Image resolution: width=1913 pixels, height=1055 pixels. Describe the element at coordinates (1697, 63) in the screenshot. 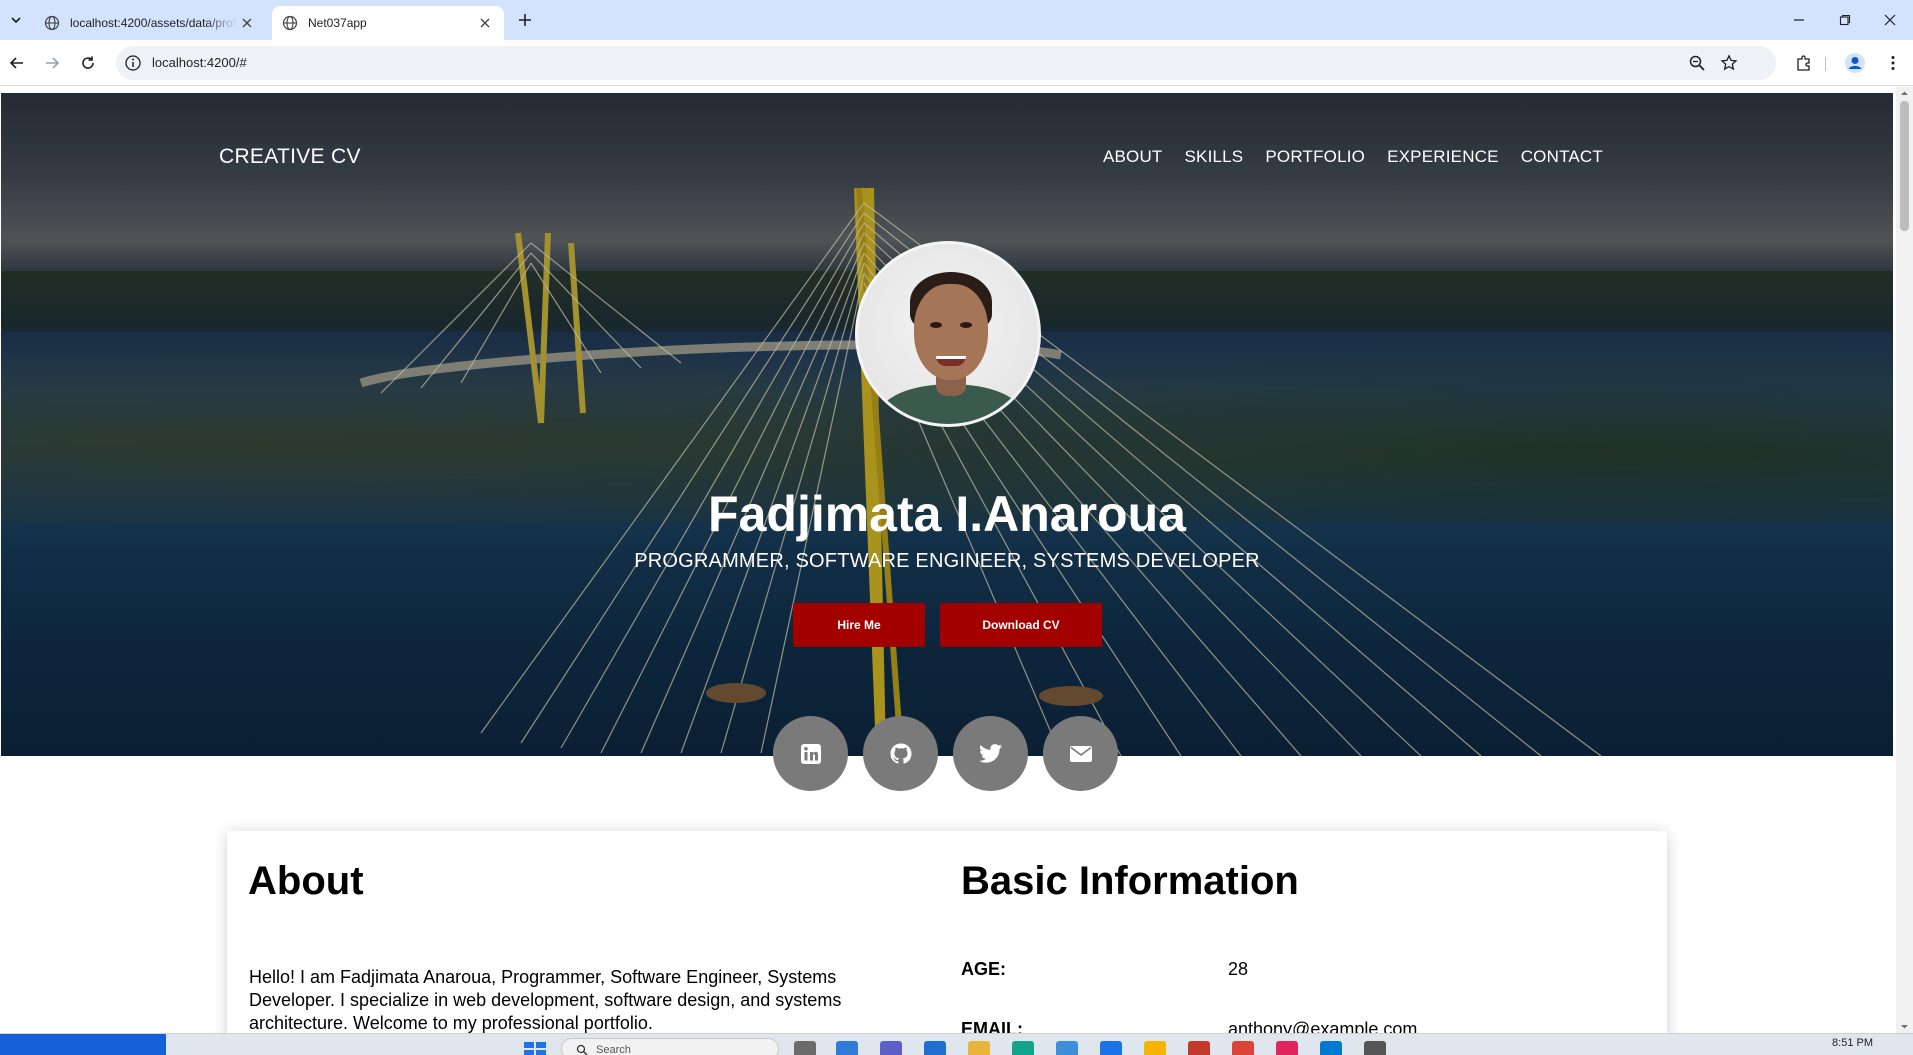

I see `zoom-icon` at that location.